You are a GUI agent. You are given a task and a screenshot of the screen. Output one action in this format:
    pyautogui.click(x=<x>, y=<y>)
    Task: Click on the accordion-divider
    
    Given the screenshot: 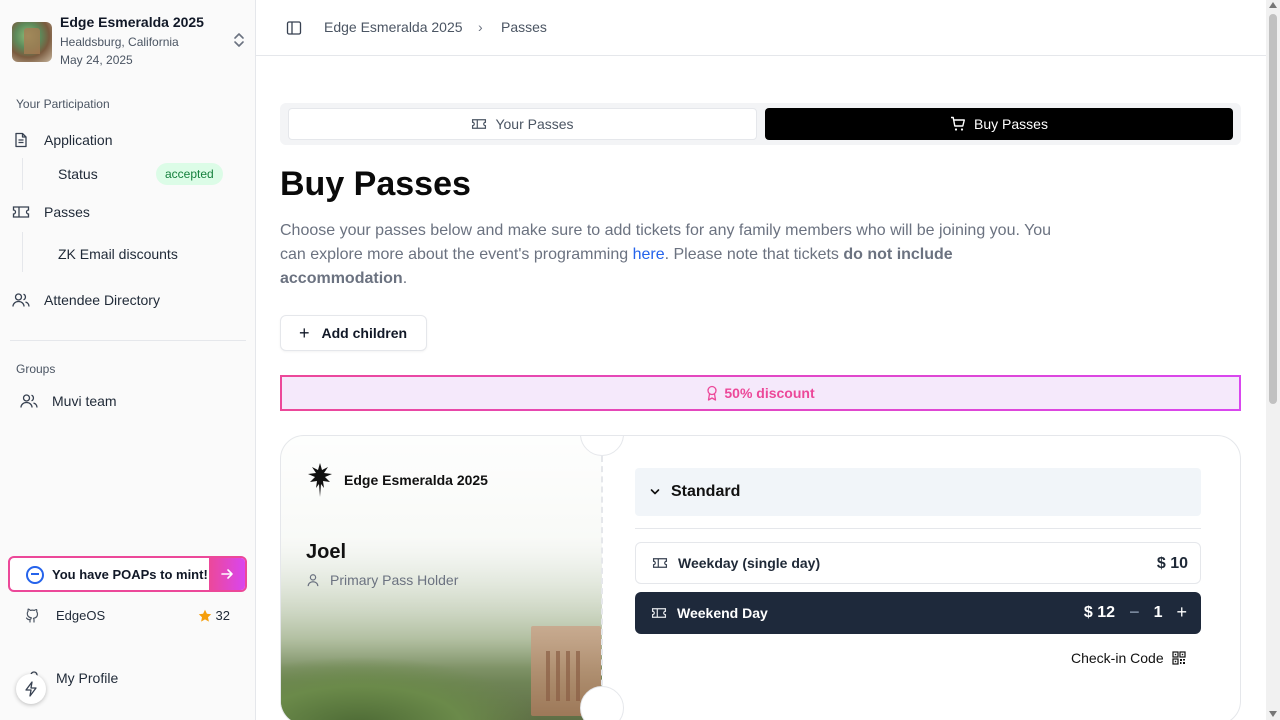 What is the action you would take?
    pyautogui.click(x=918, y=528)
    